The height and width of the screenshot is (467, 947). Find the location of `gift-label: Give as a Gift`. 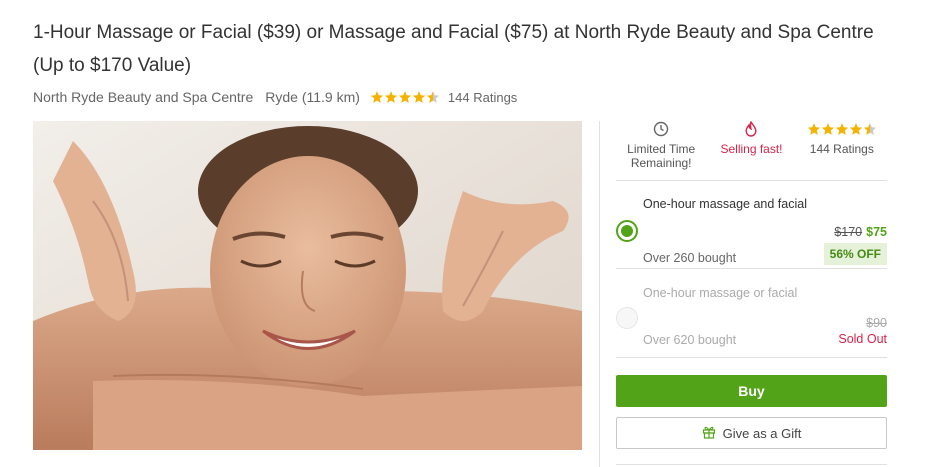

gift-label: Give as a Gift is located at coordinates (762, 433).